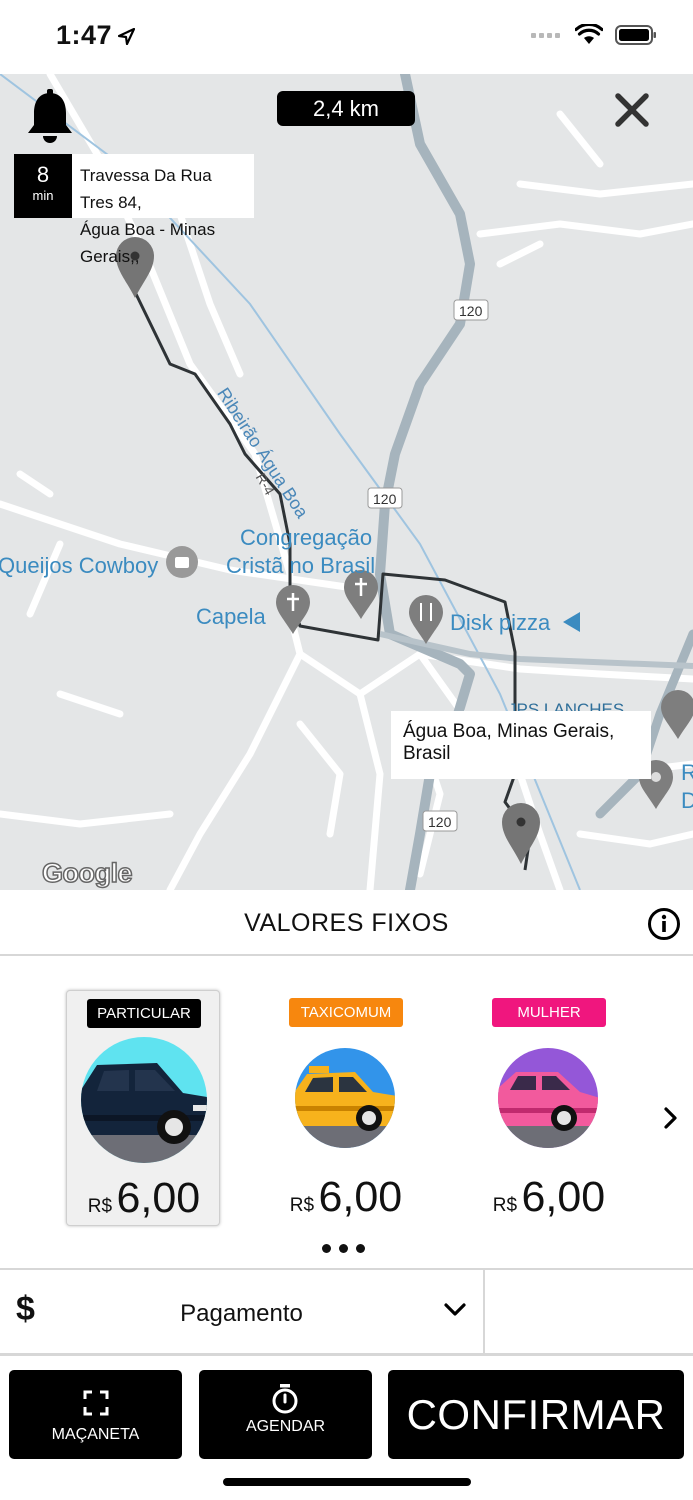 This screenshot has height=1500, width=693. I want to click on destination-address-card: Água Boa, Minas Gerais, Brasil, so click(521, 745).